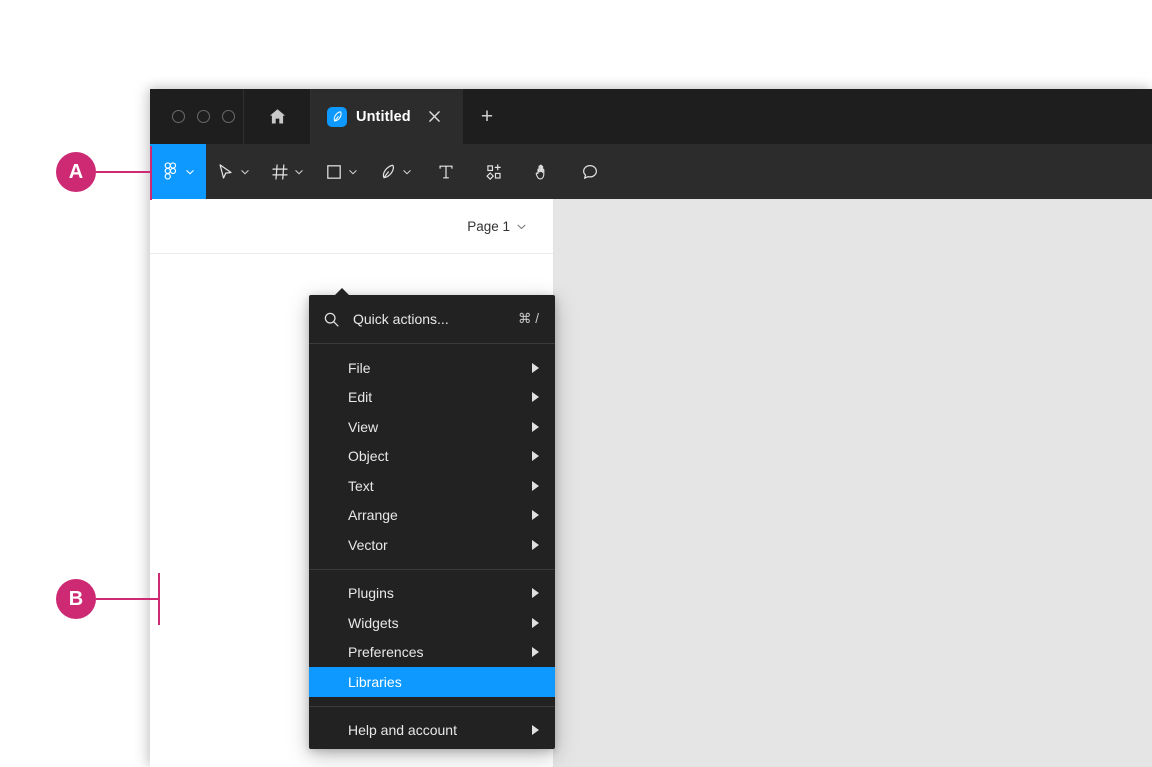 The image size is (1152, 767). What do you see at coordinates (488, 226) in the screenshot?
I see `page-selector-label: Page 1` at bounding box center [488, 226].